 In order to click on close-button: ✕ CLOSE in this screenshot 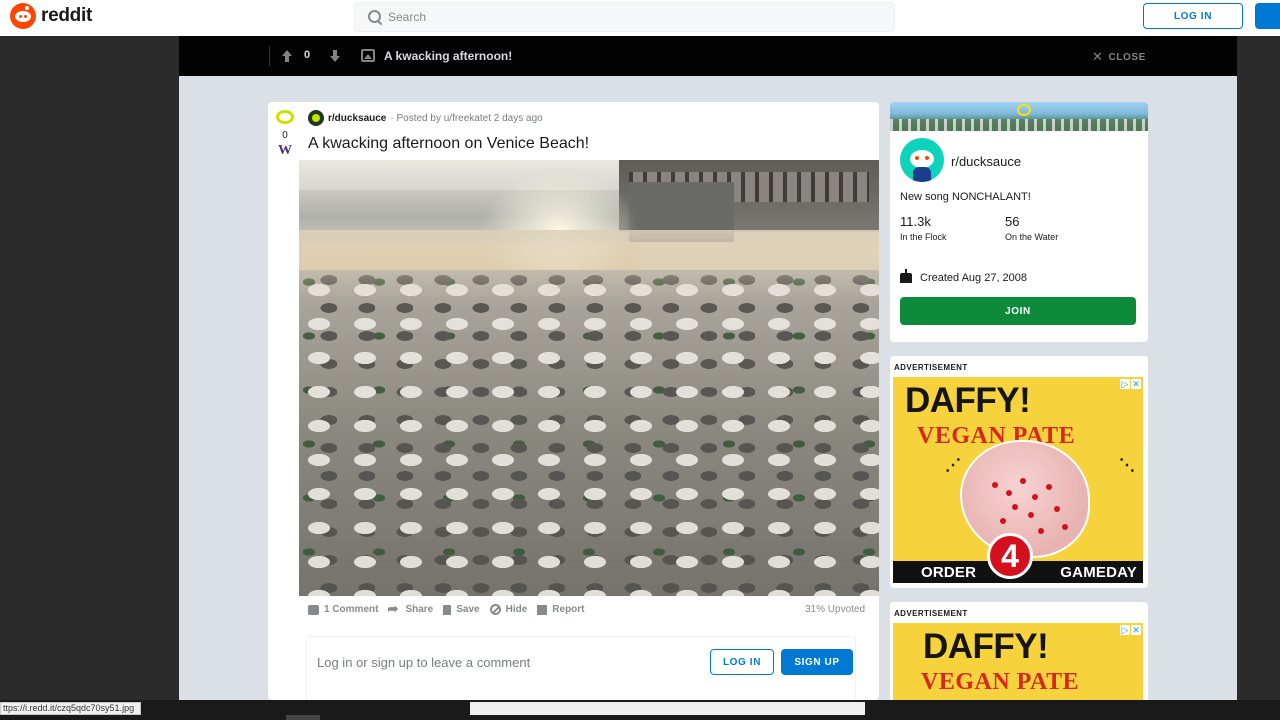, I will do `click(1119, 57)`.